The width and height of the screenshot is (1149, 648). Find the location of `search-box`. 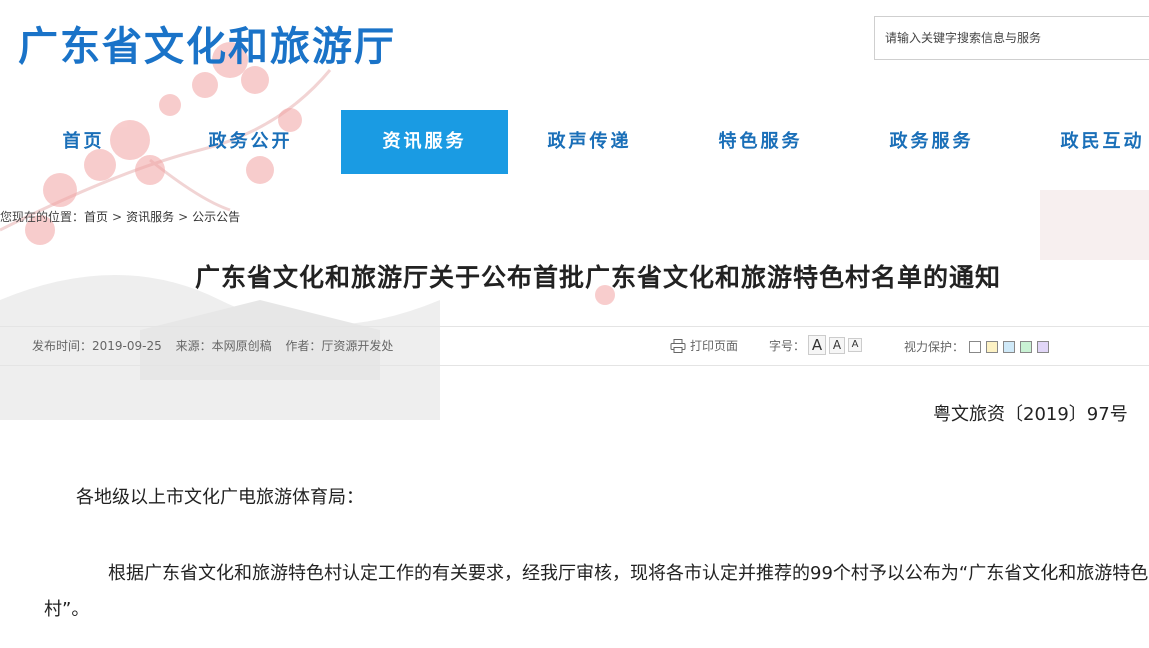

search-box is located at coordinates (1011, 38).